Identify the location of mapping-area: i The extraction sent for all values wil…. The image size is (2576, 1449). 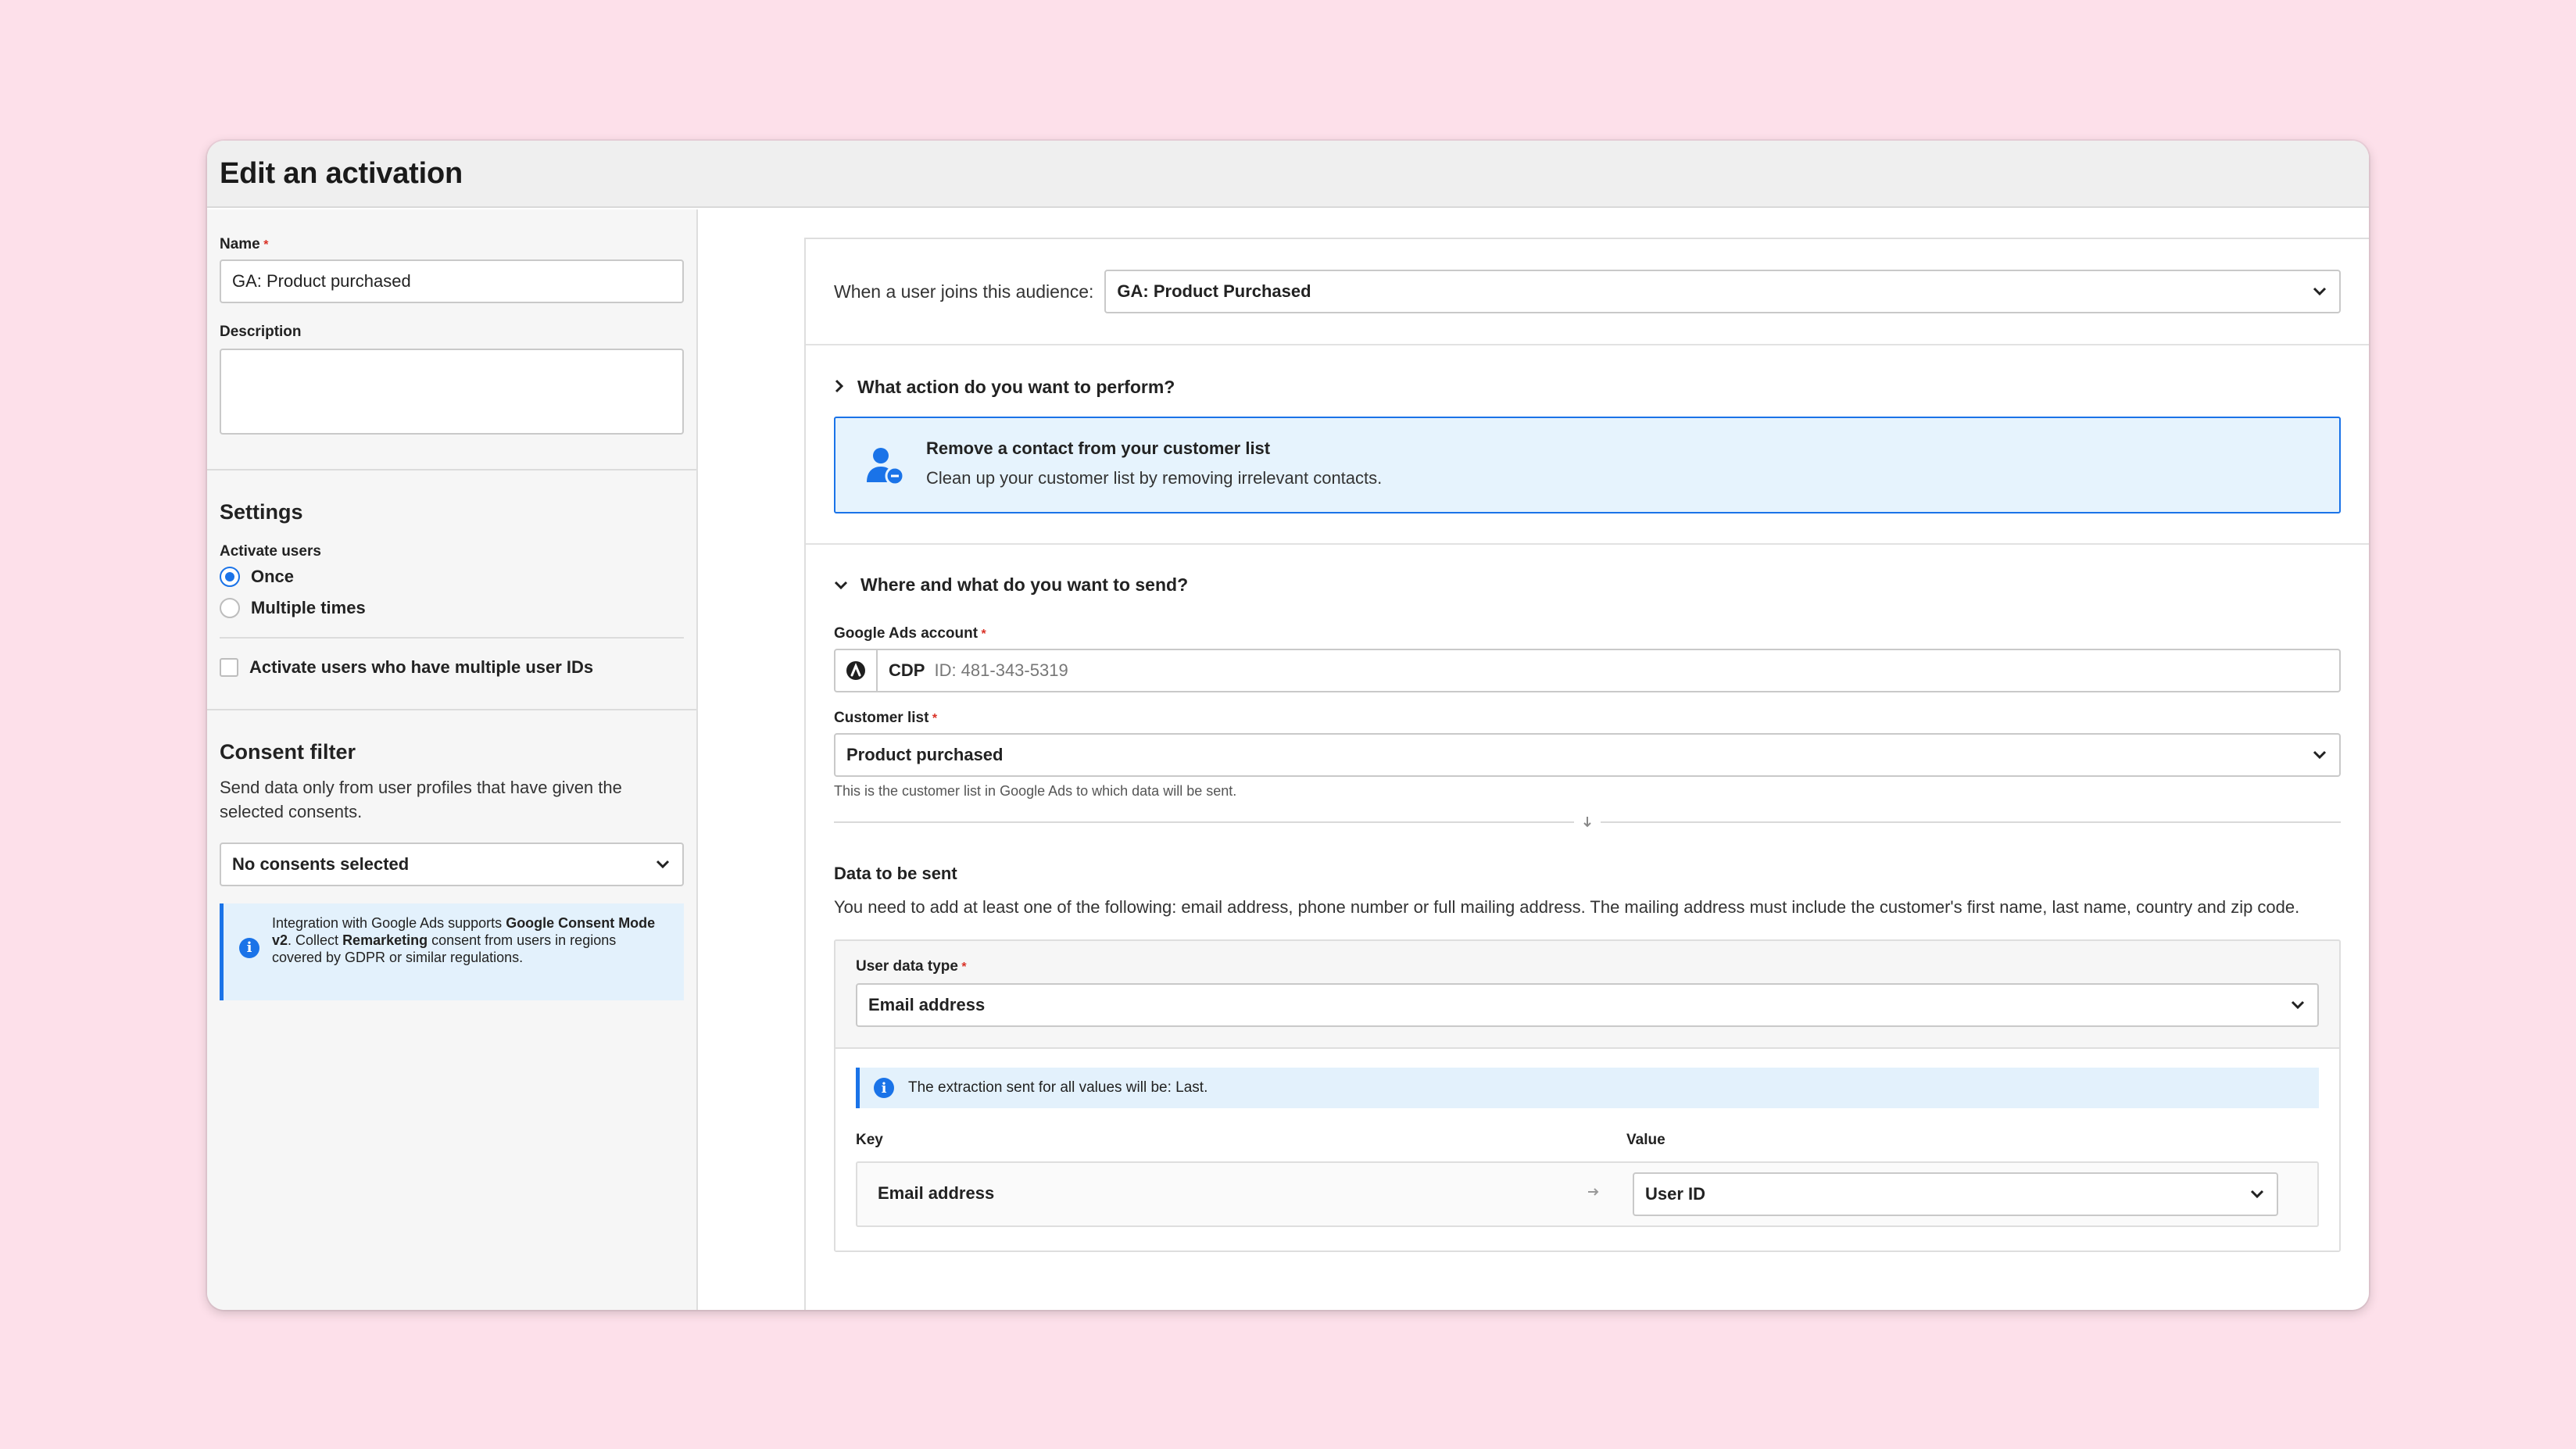
(1587, 1148).